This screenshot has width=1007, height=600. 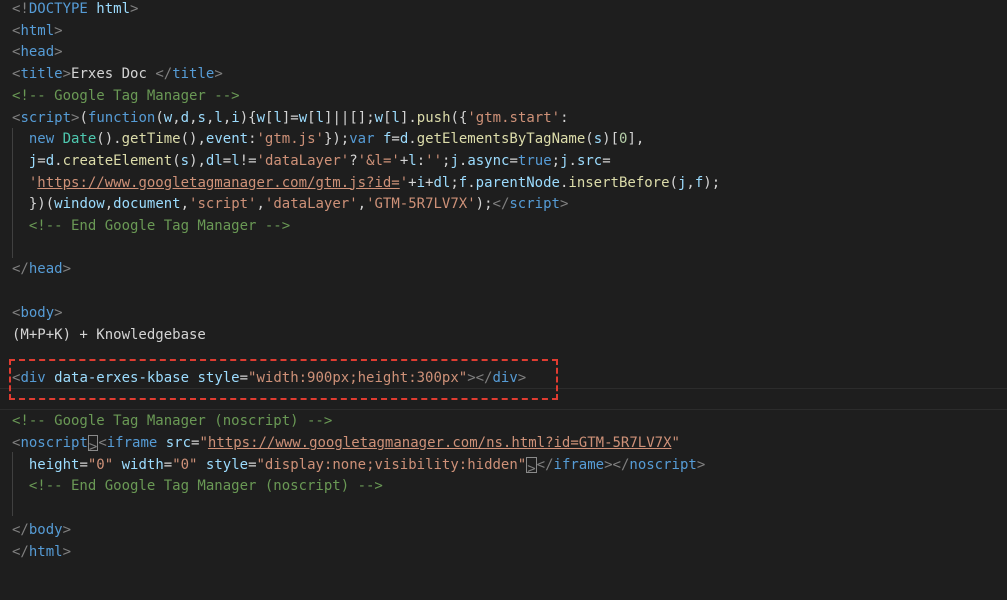 I want to click on code-line: <!-- Google Tag Manager -->, so click(x=126, y=96).